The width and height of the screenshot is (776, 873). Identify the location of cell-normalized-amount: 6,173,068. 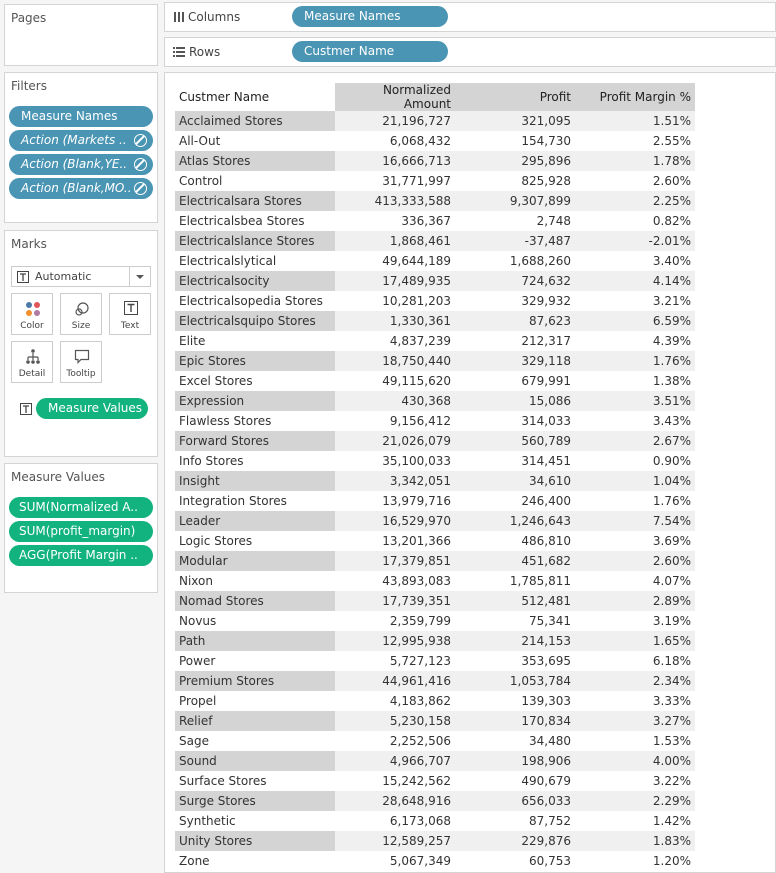
(395, 821).